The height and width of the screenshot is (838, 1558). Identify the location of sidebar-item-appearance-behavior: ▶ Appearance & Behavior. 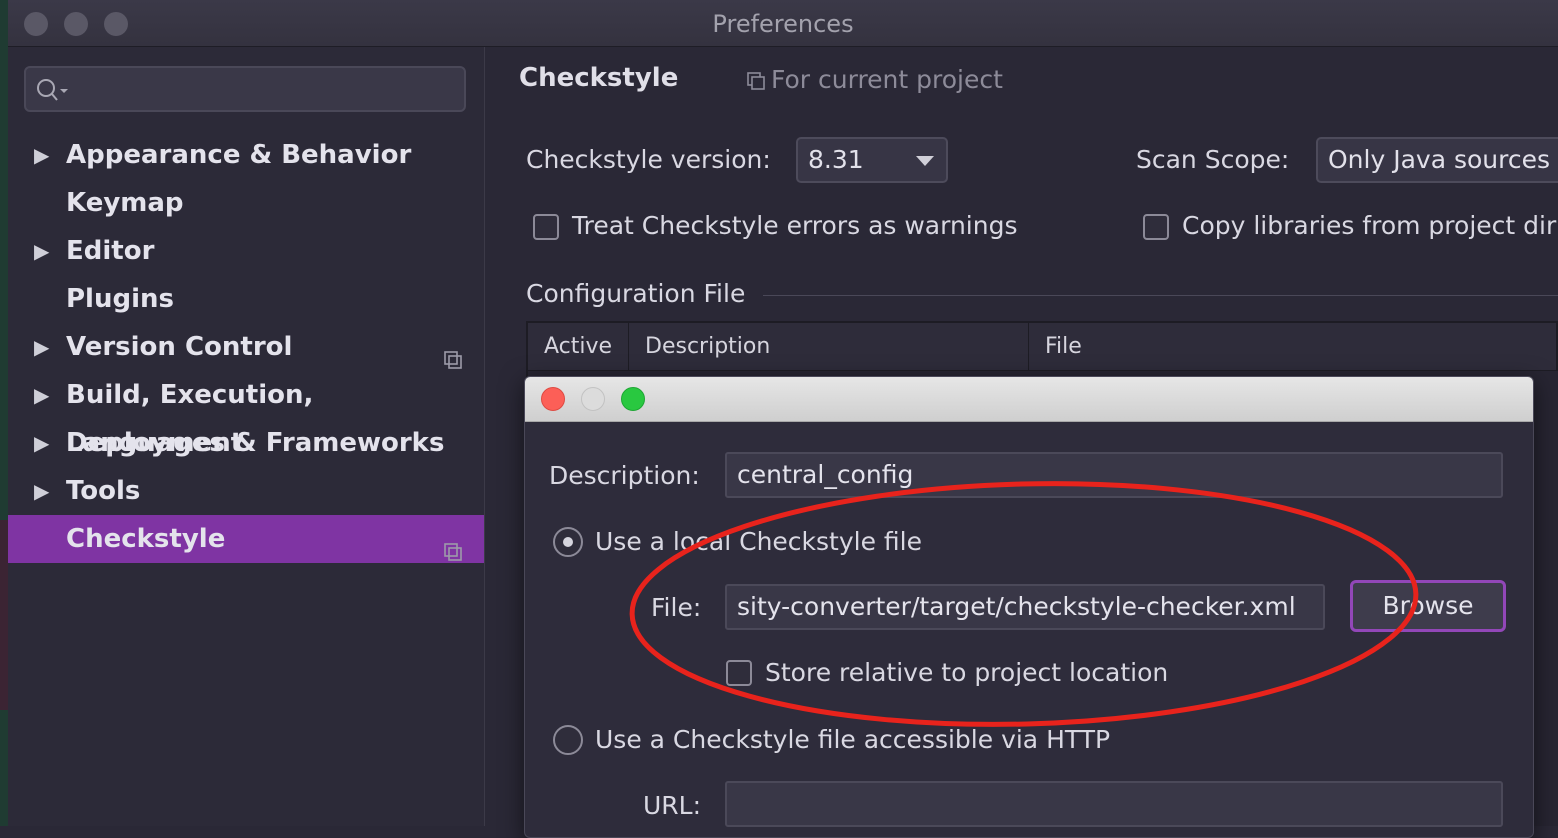
(246, 155).